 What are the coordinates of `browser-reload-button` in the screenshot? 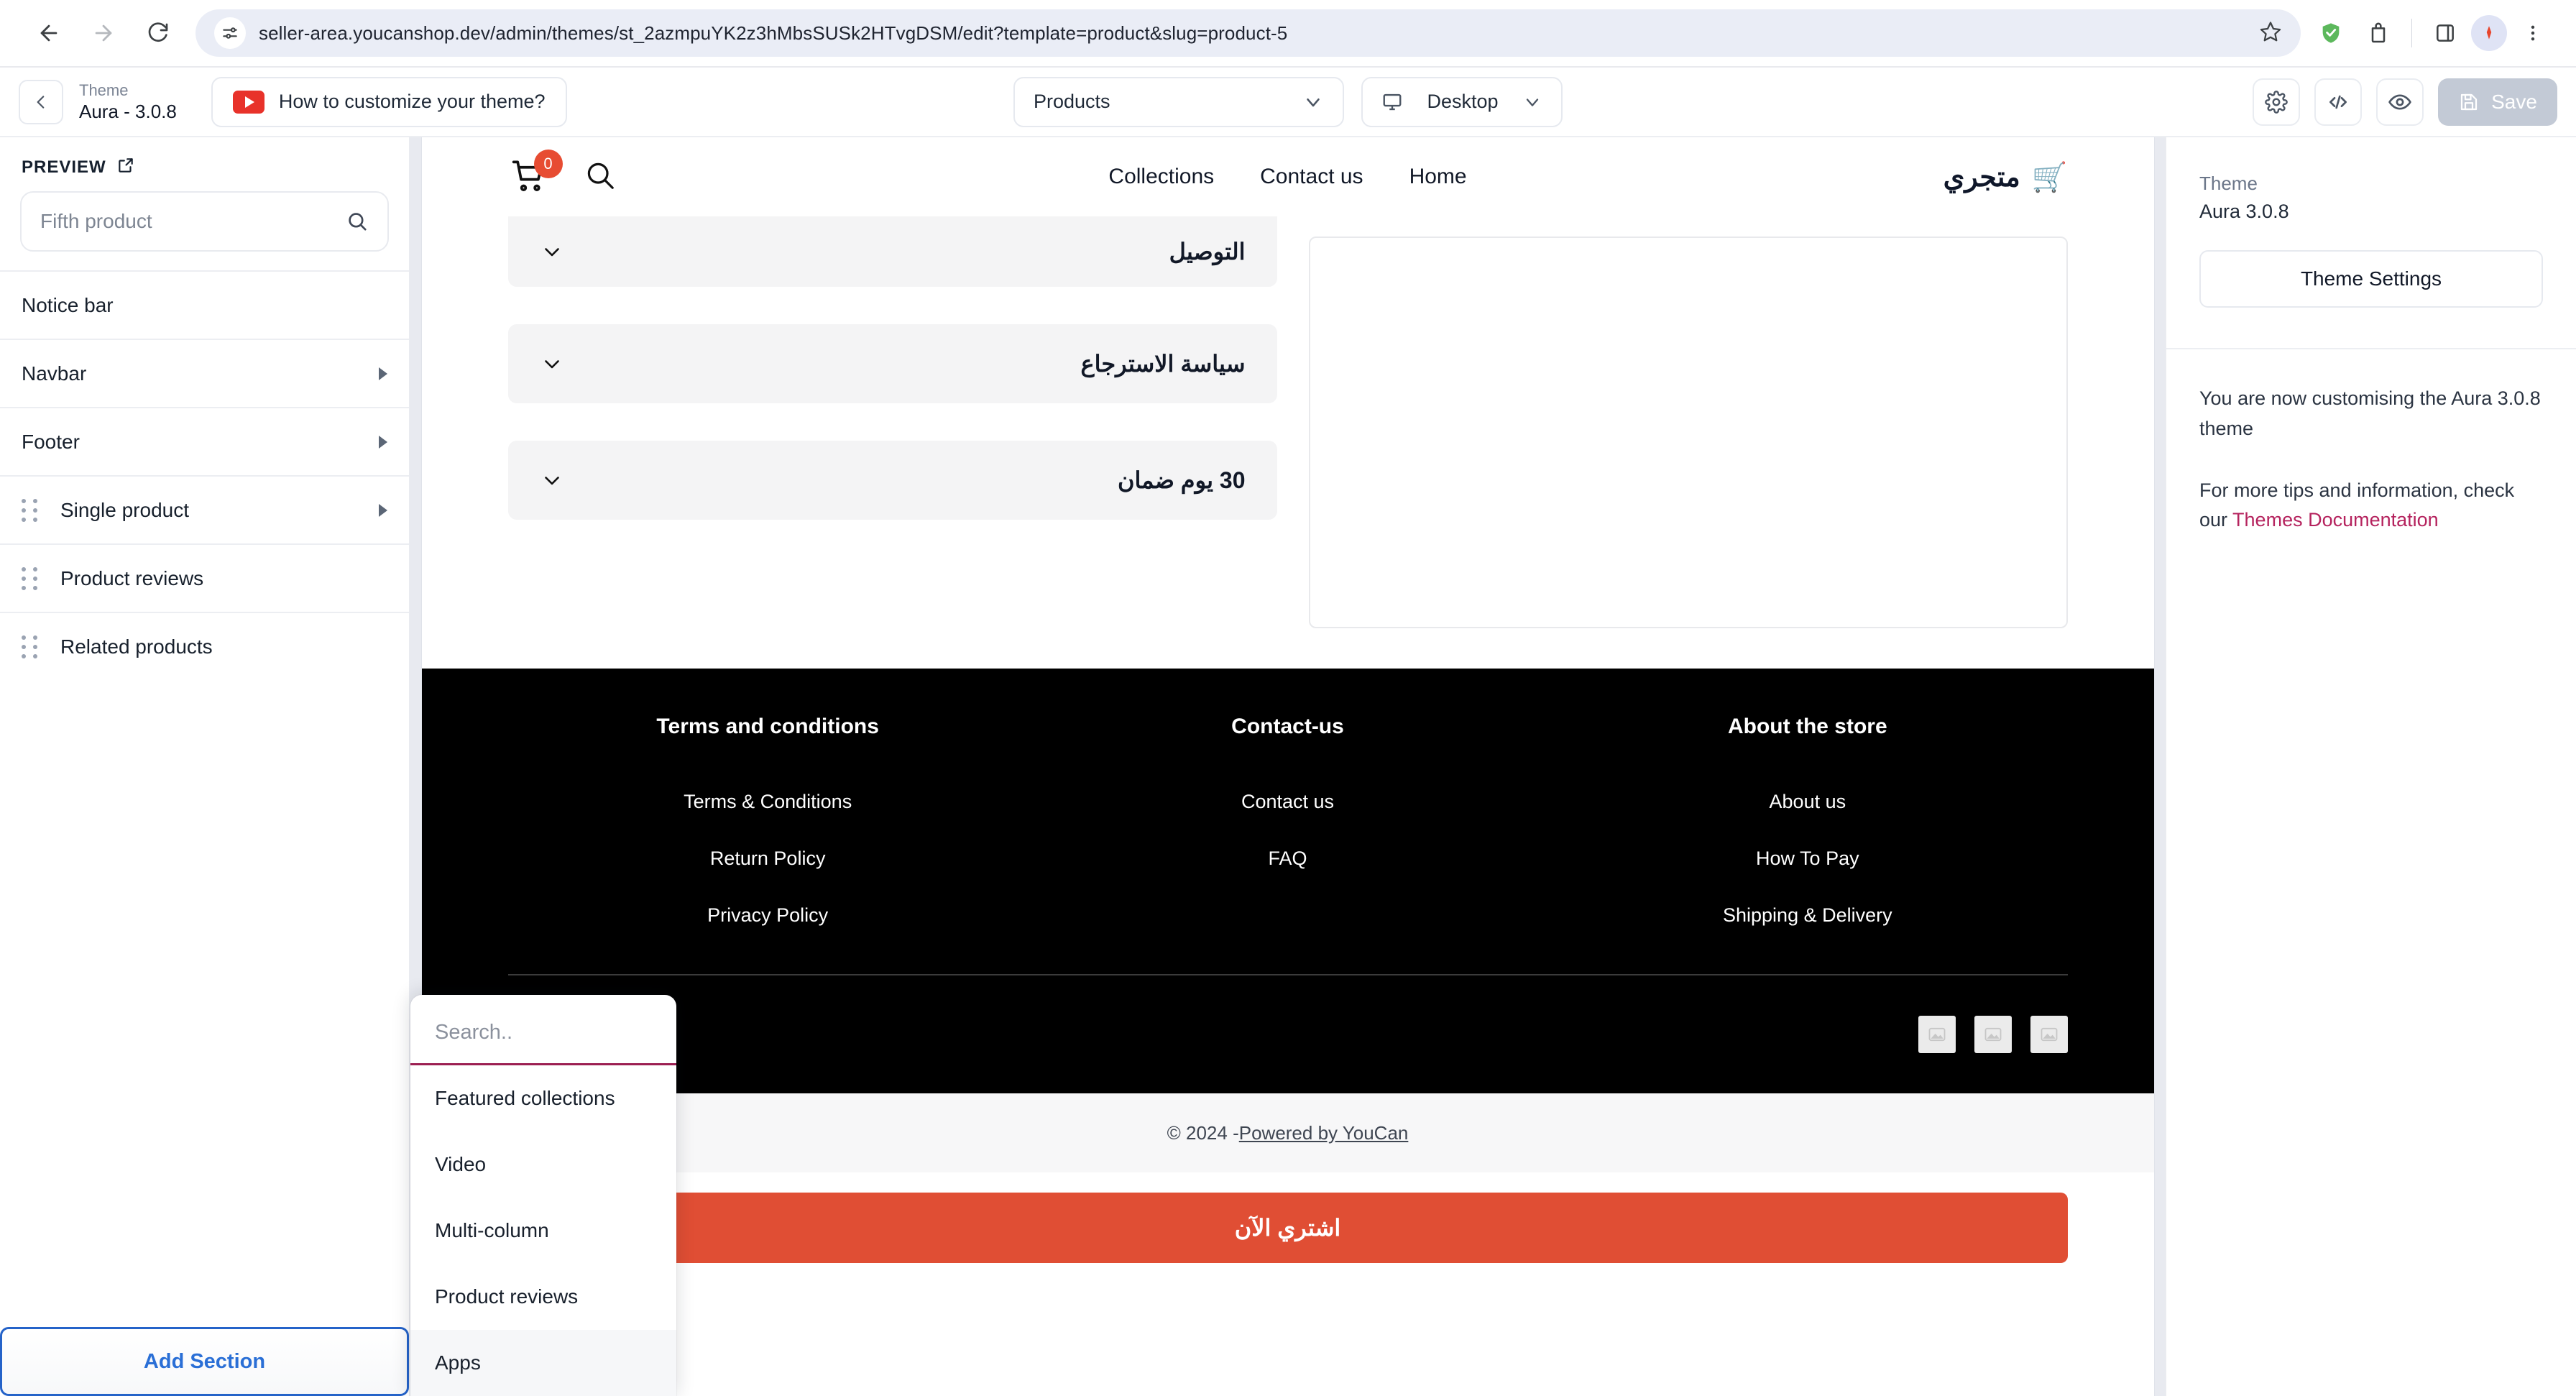 It's located at (158, 33).